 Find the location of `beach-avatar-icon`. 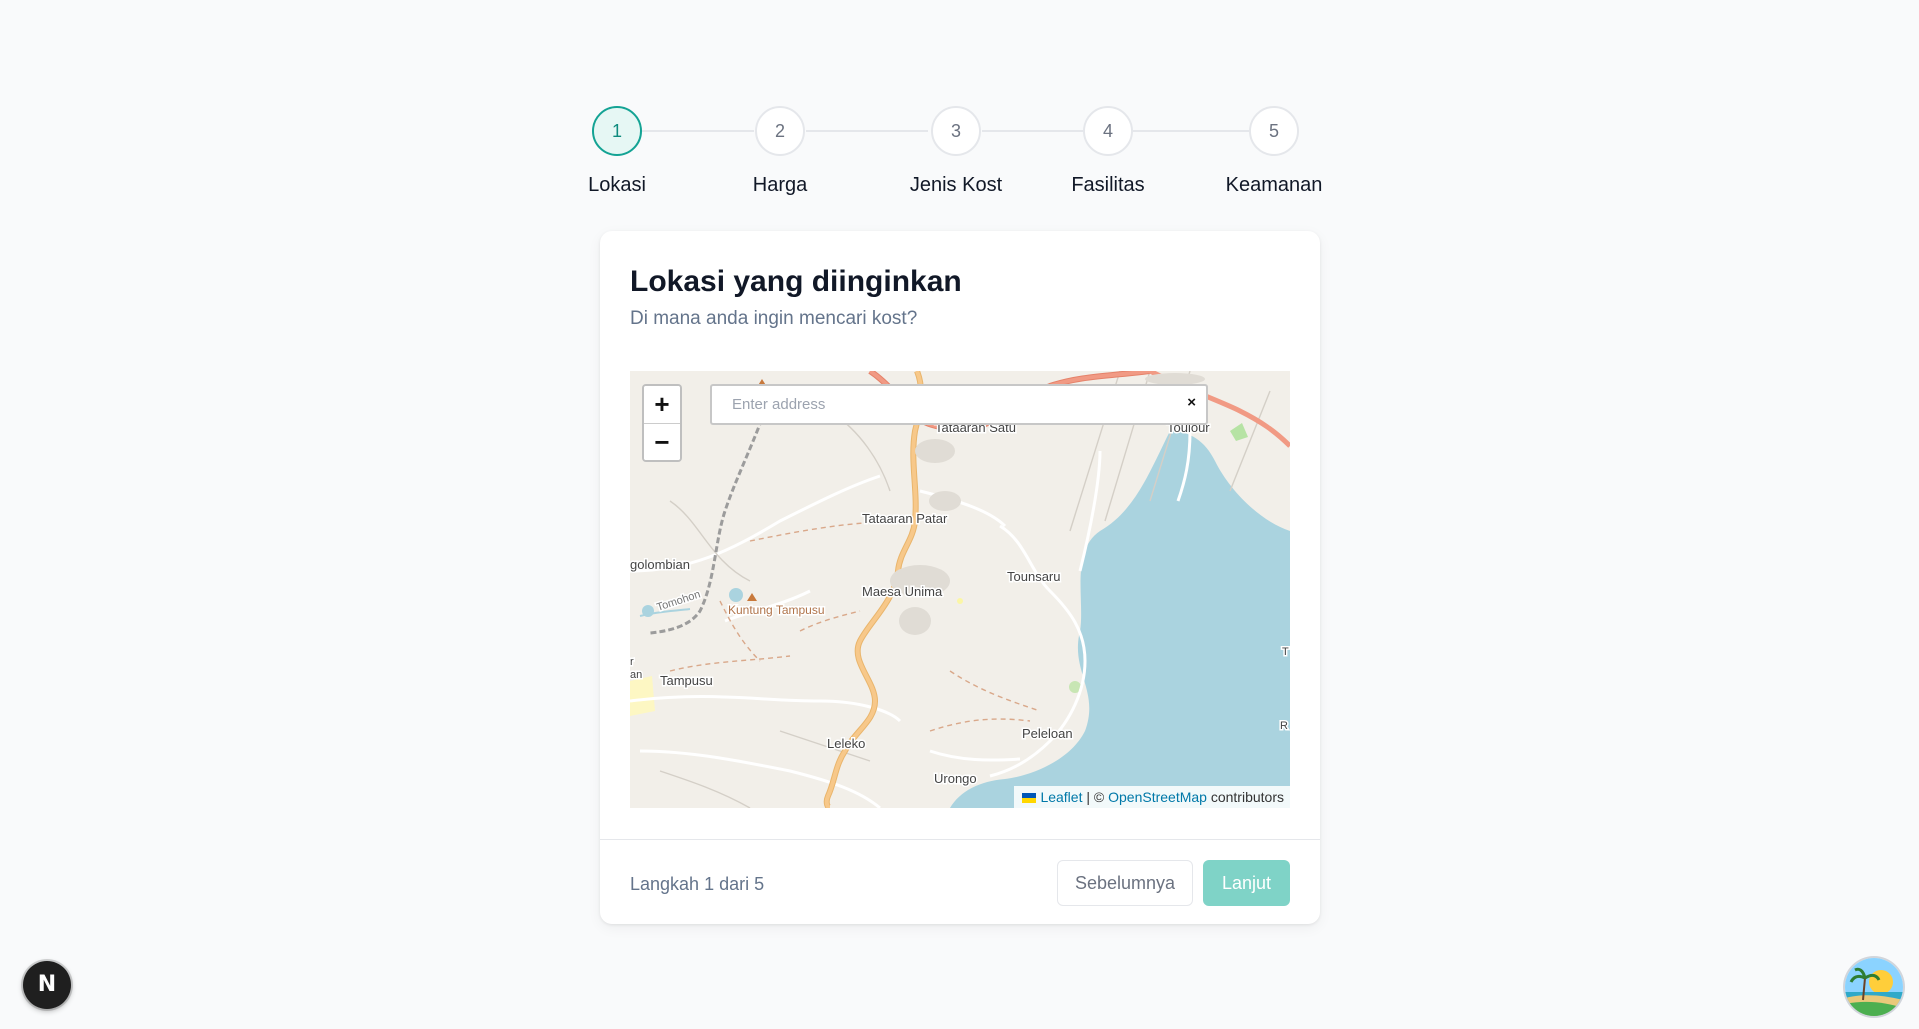

beach-avatar-icon is located at coordinates (1874, 987).